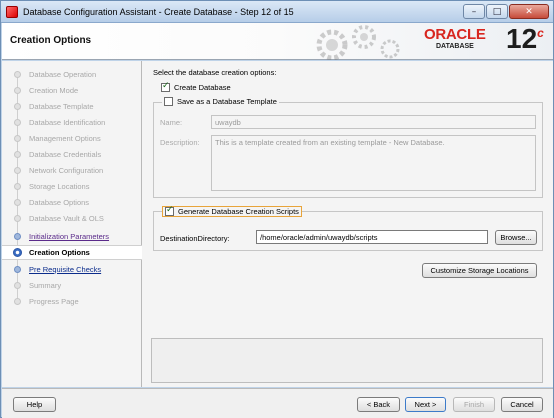 Image resolution: width=554 pixels, height=418 pixels. I want to click on nav-step-label: Management Options, so click(65, 138).